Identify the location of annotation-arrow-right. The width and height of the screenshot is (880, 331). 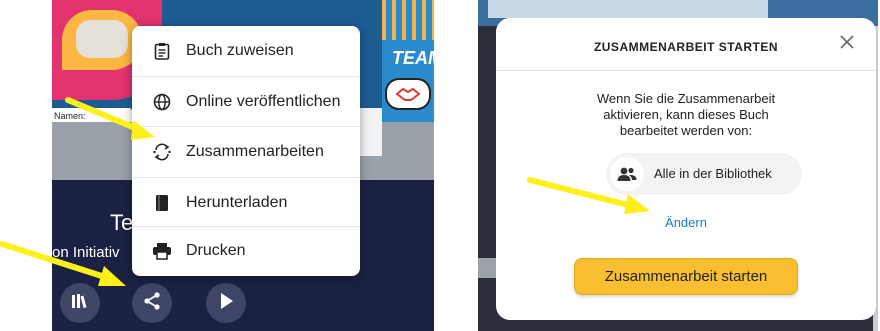
(588, 195).